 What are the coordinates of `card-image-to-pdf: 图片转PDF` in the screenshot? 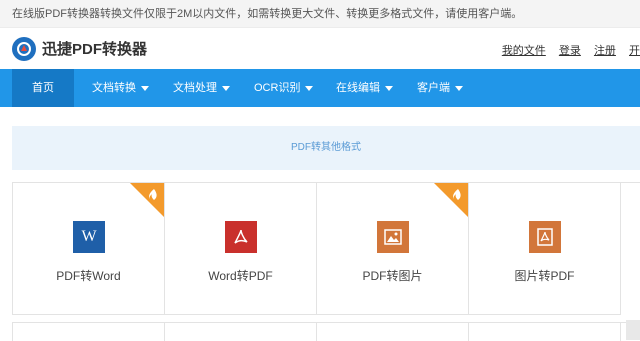 It's located at (545, 249).